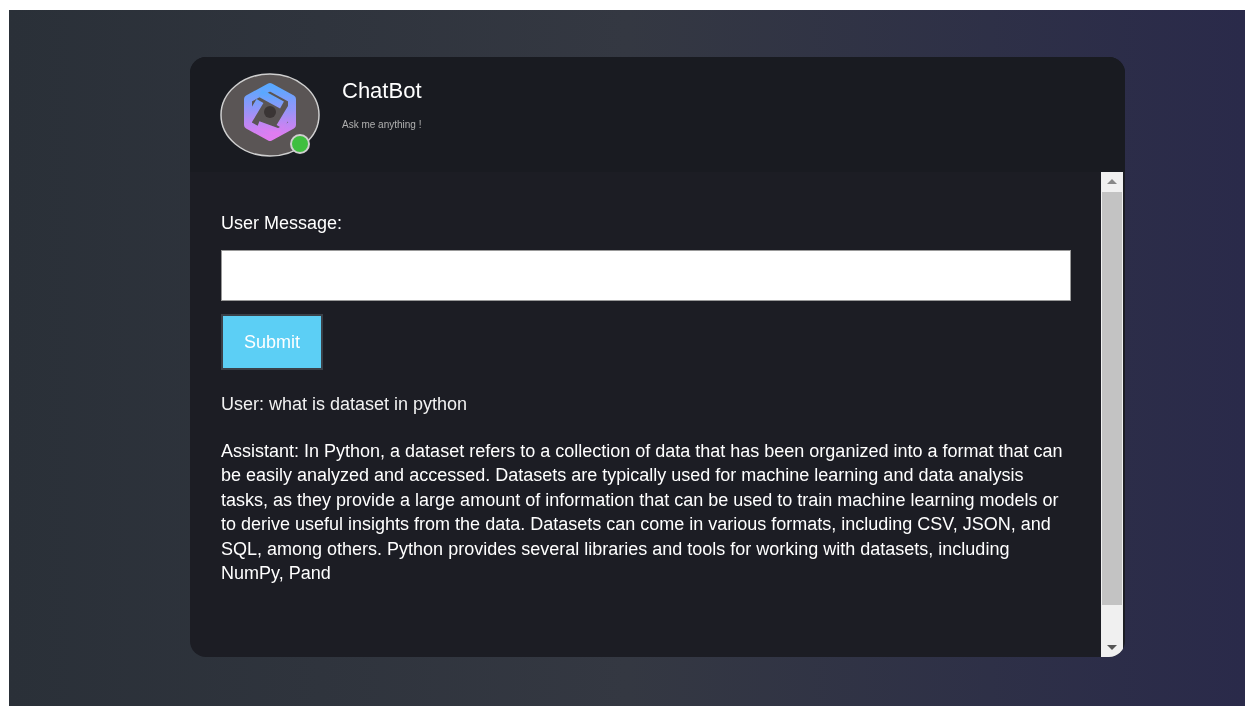  Describe the element at coordinates (382, 125) in the screenshot. I see `chat-subtitle: Ask me anything !` at that location.